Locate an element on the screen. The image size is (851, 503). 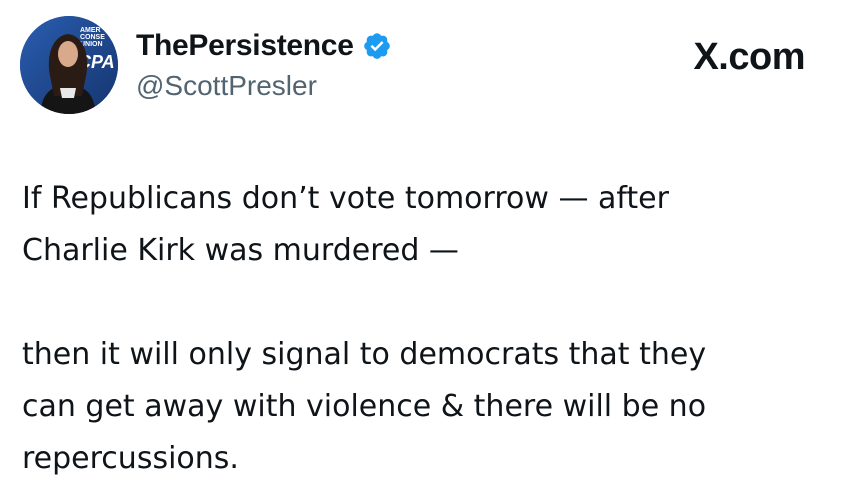
avatar-sign-line-1: AMER is located at coordinates (90, 30).